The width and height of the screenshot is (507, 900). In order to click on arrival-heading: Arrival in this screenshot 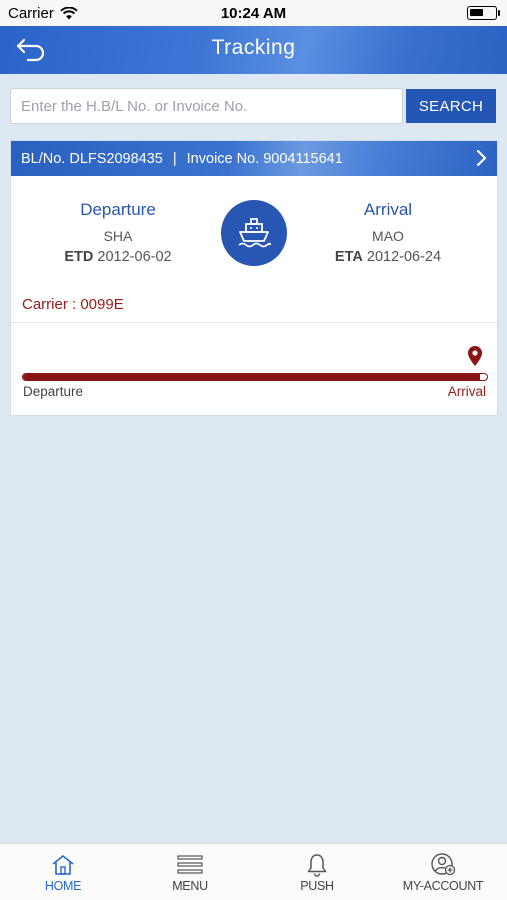, I will do `click(388, 209)`.